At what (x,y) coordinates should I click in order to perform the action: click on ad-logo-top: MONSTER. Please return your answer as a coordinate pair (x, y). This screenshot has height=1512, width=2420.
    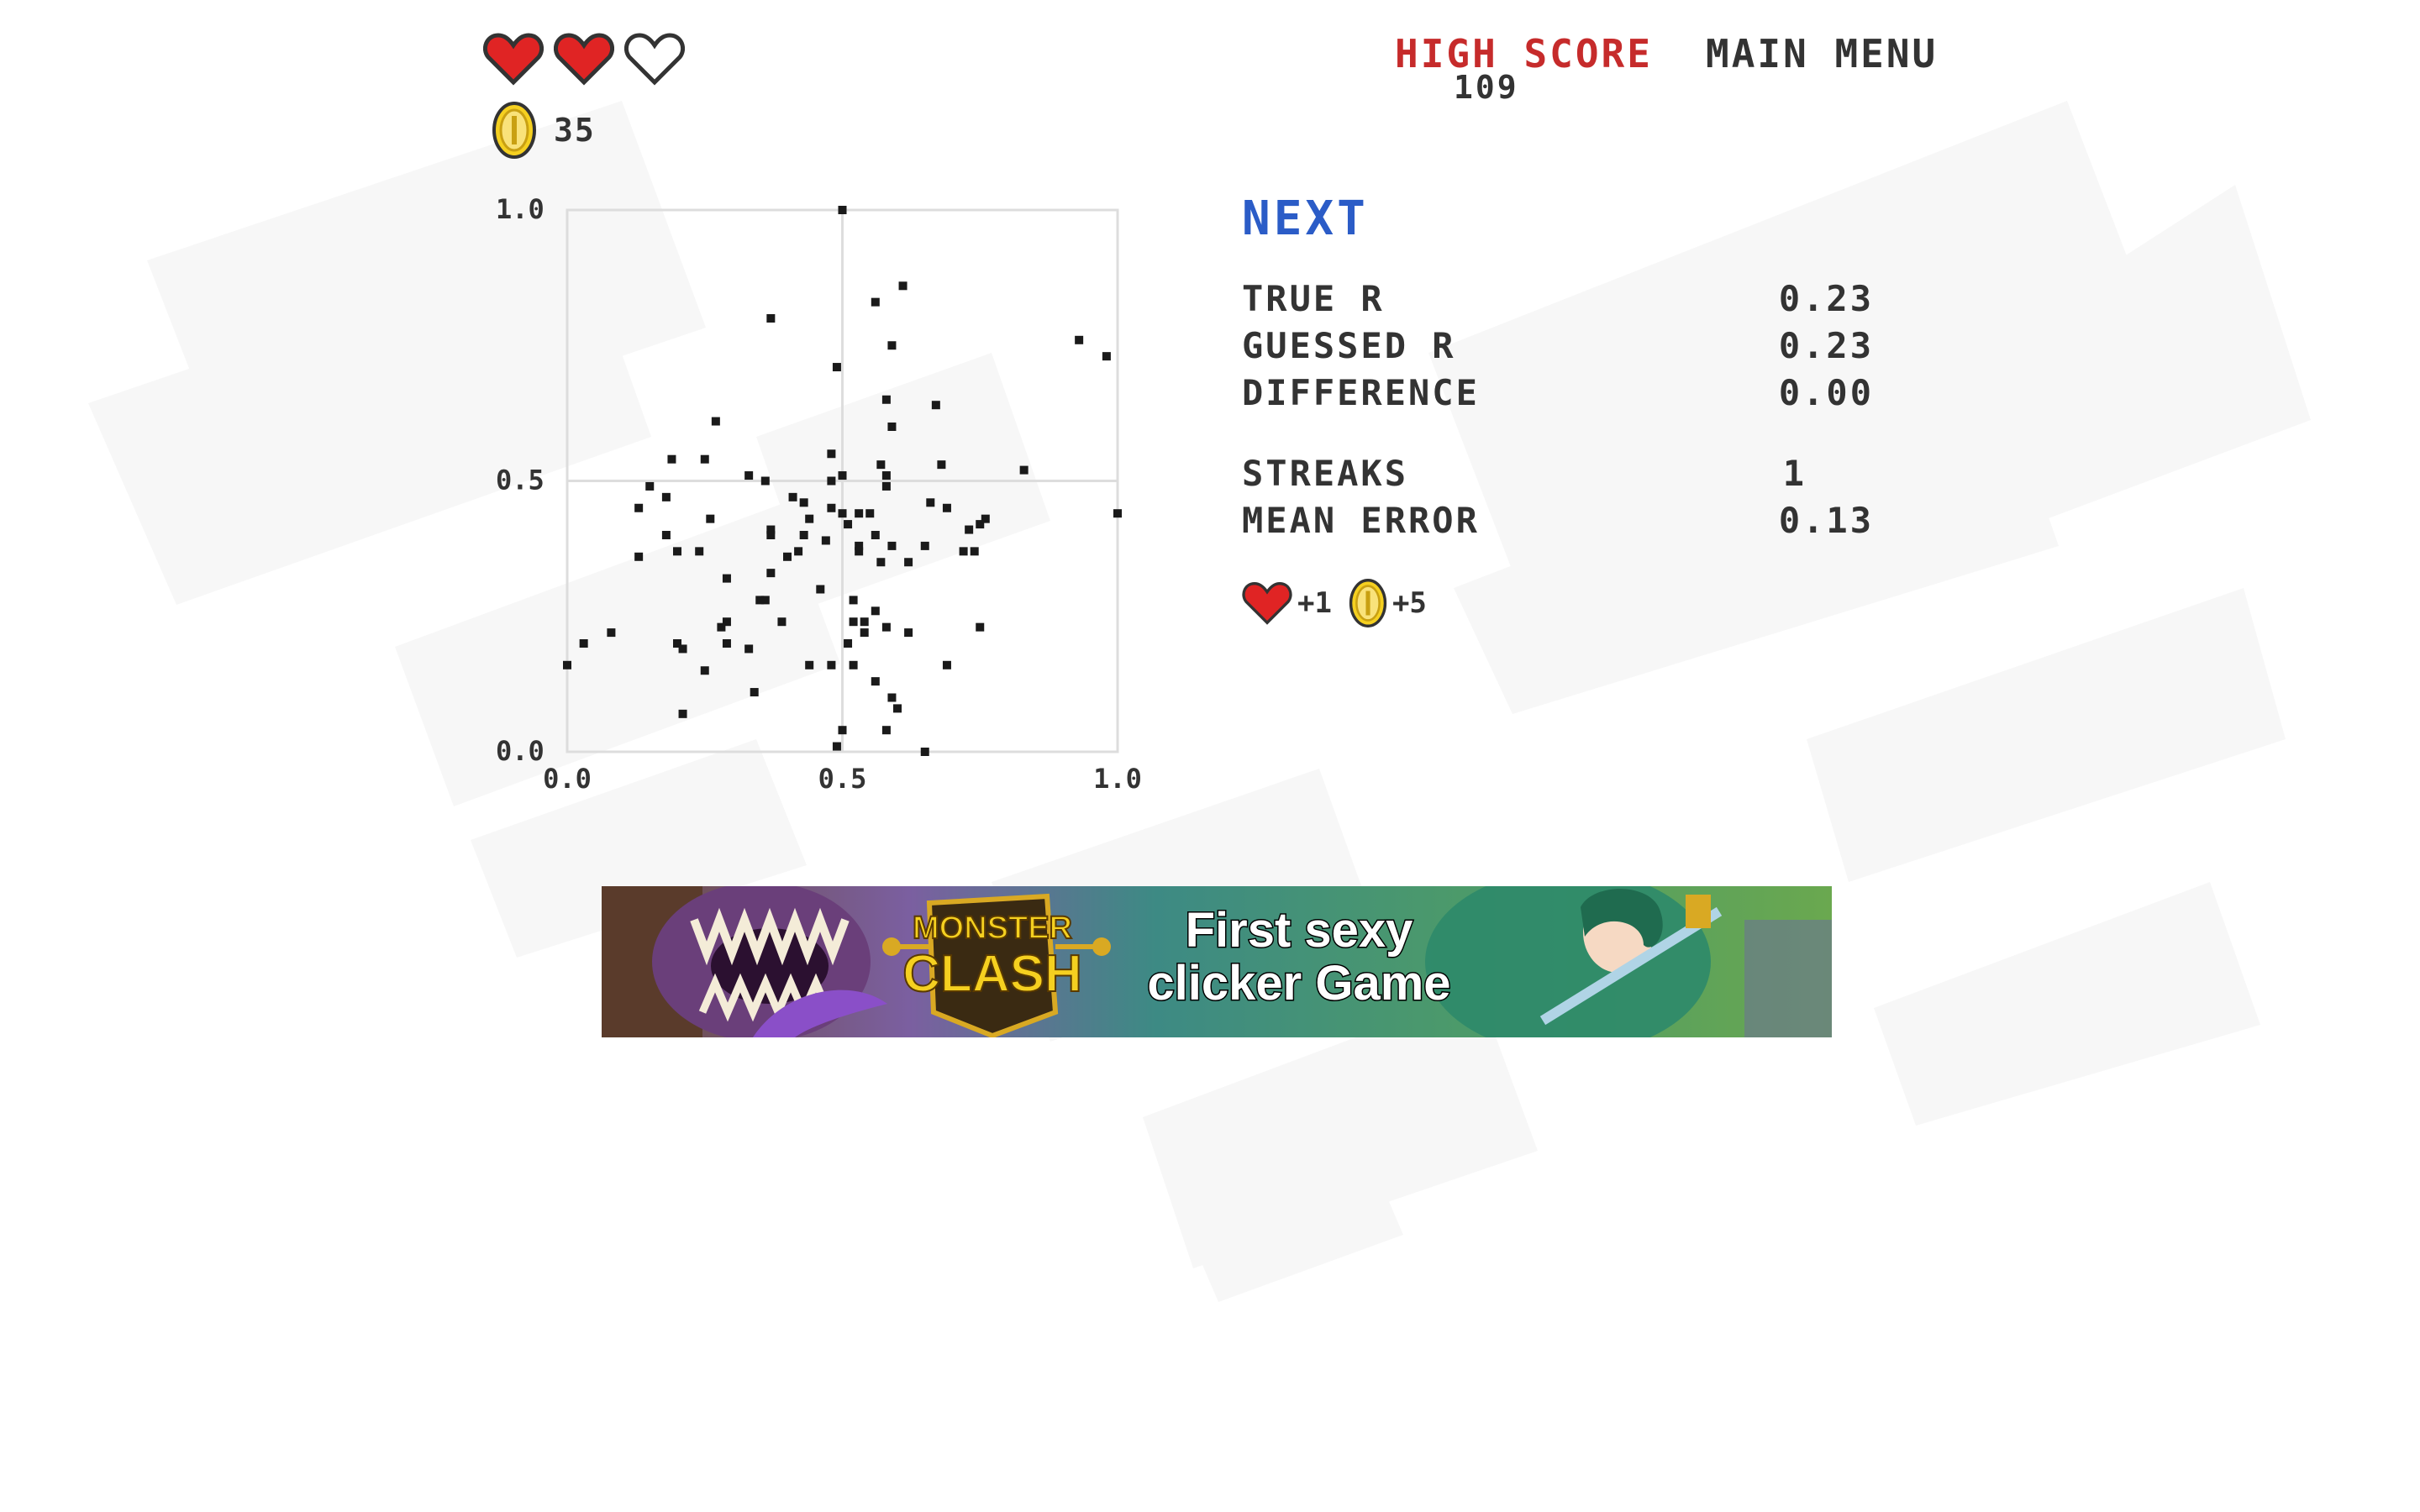
    Looking at the image, I should click on (992, 928).